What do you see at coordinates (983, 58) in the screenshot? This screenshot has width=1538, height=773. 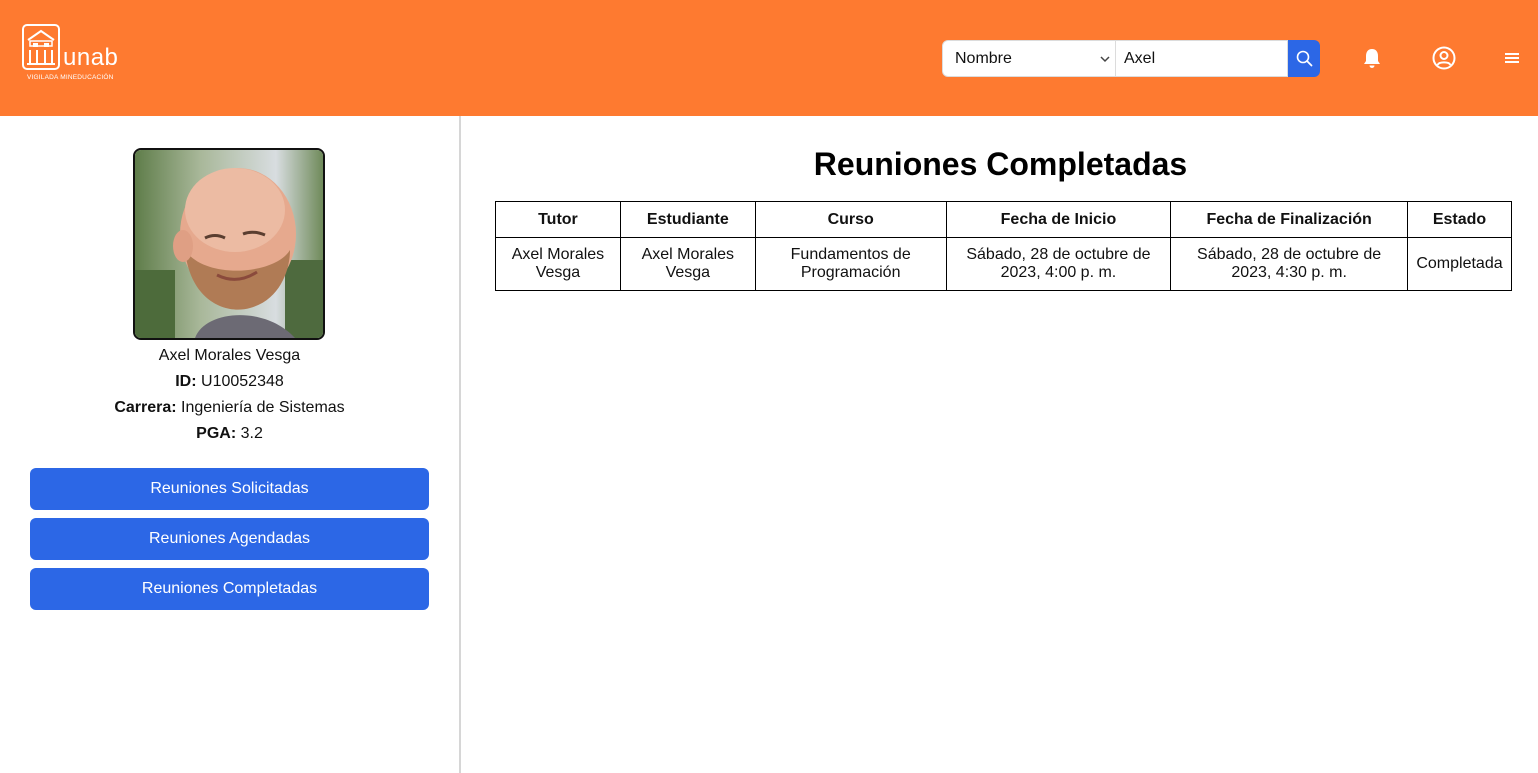 I see `search-filter-value: Nombre` at bounding box center [983, 58].